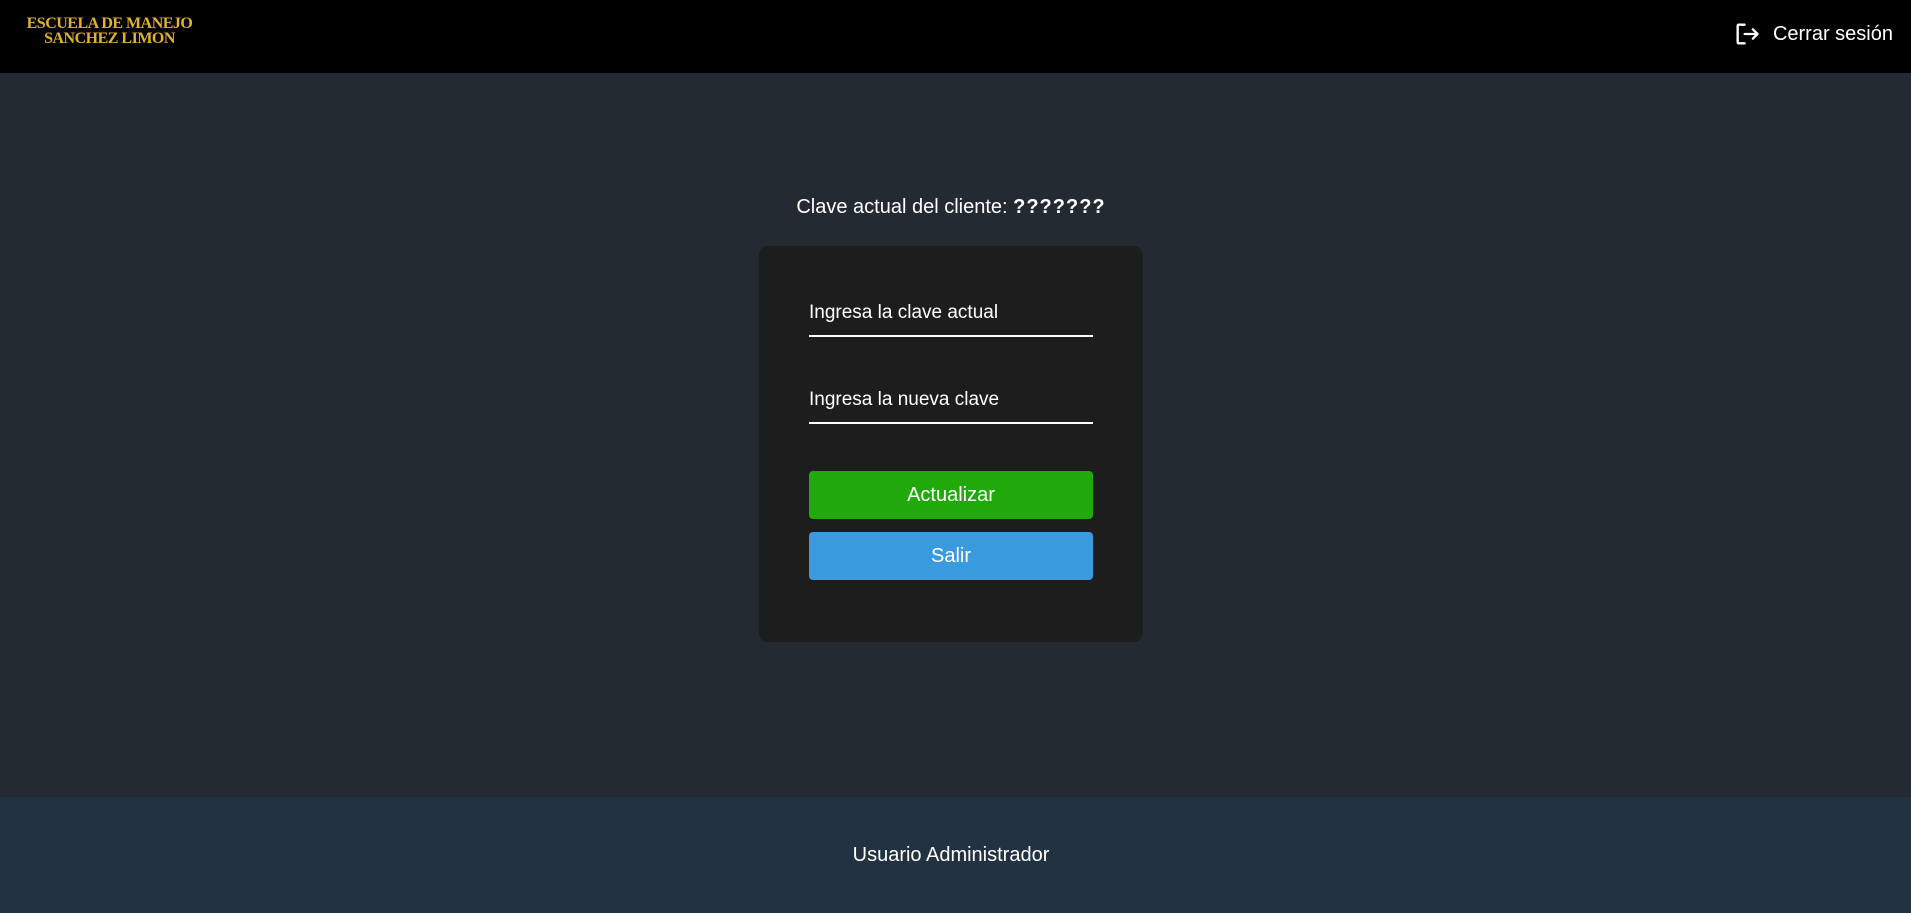 The width and height of the screenshot is (1911, 913). I want to click on footer-user-label: Usuario Administrador, so click(951, 855).